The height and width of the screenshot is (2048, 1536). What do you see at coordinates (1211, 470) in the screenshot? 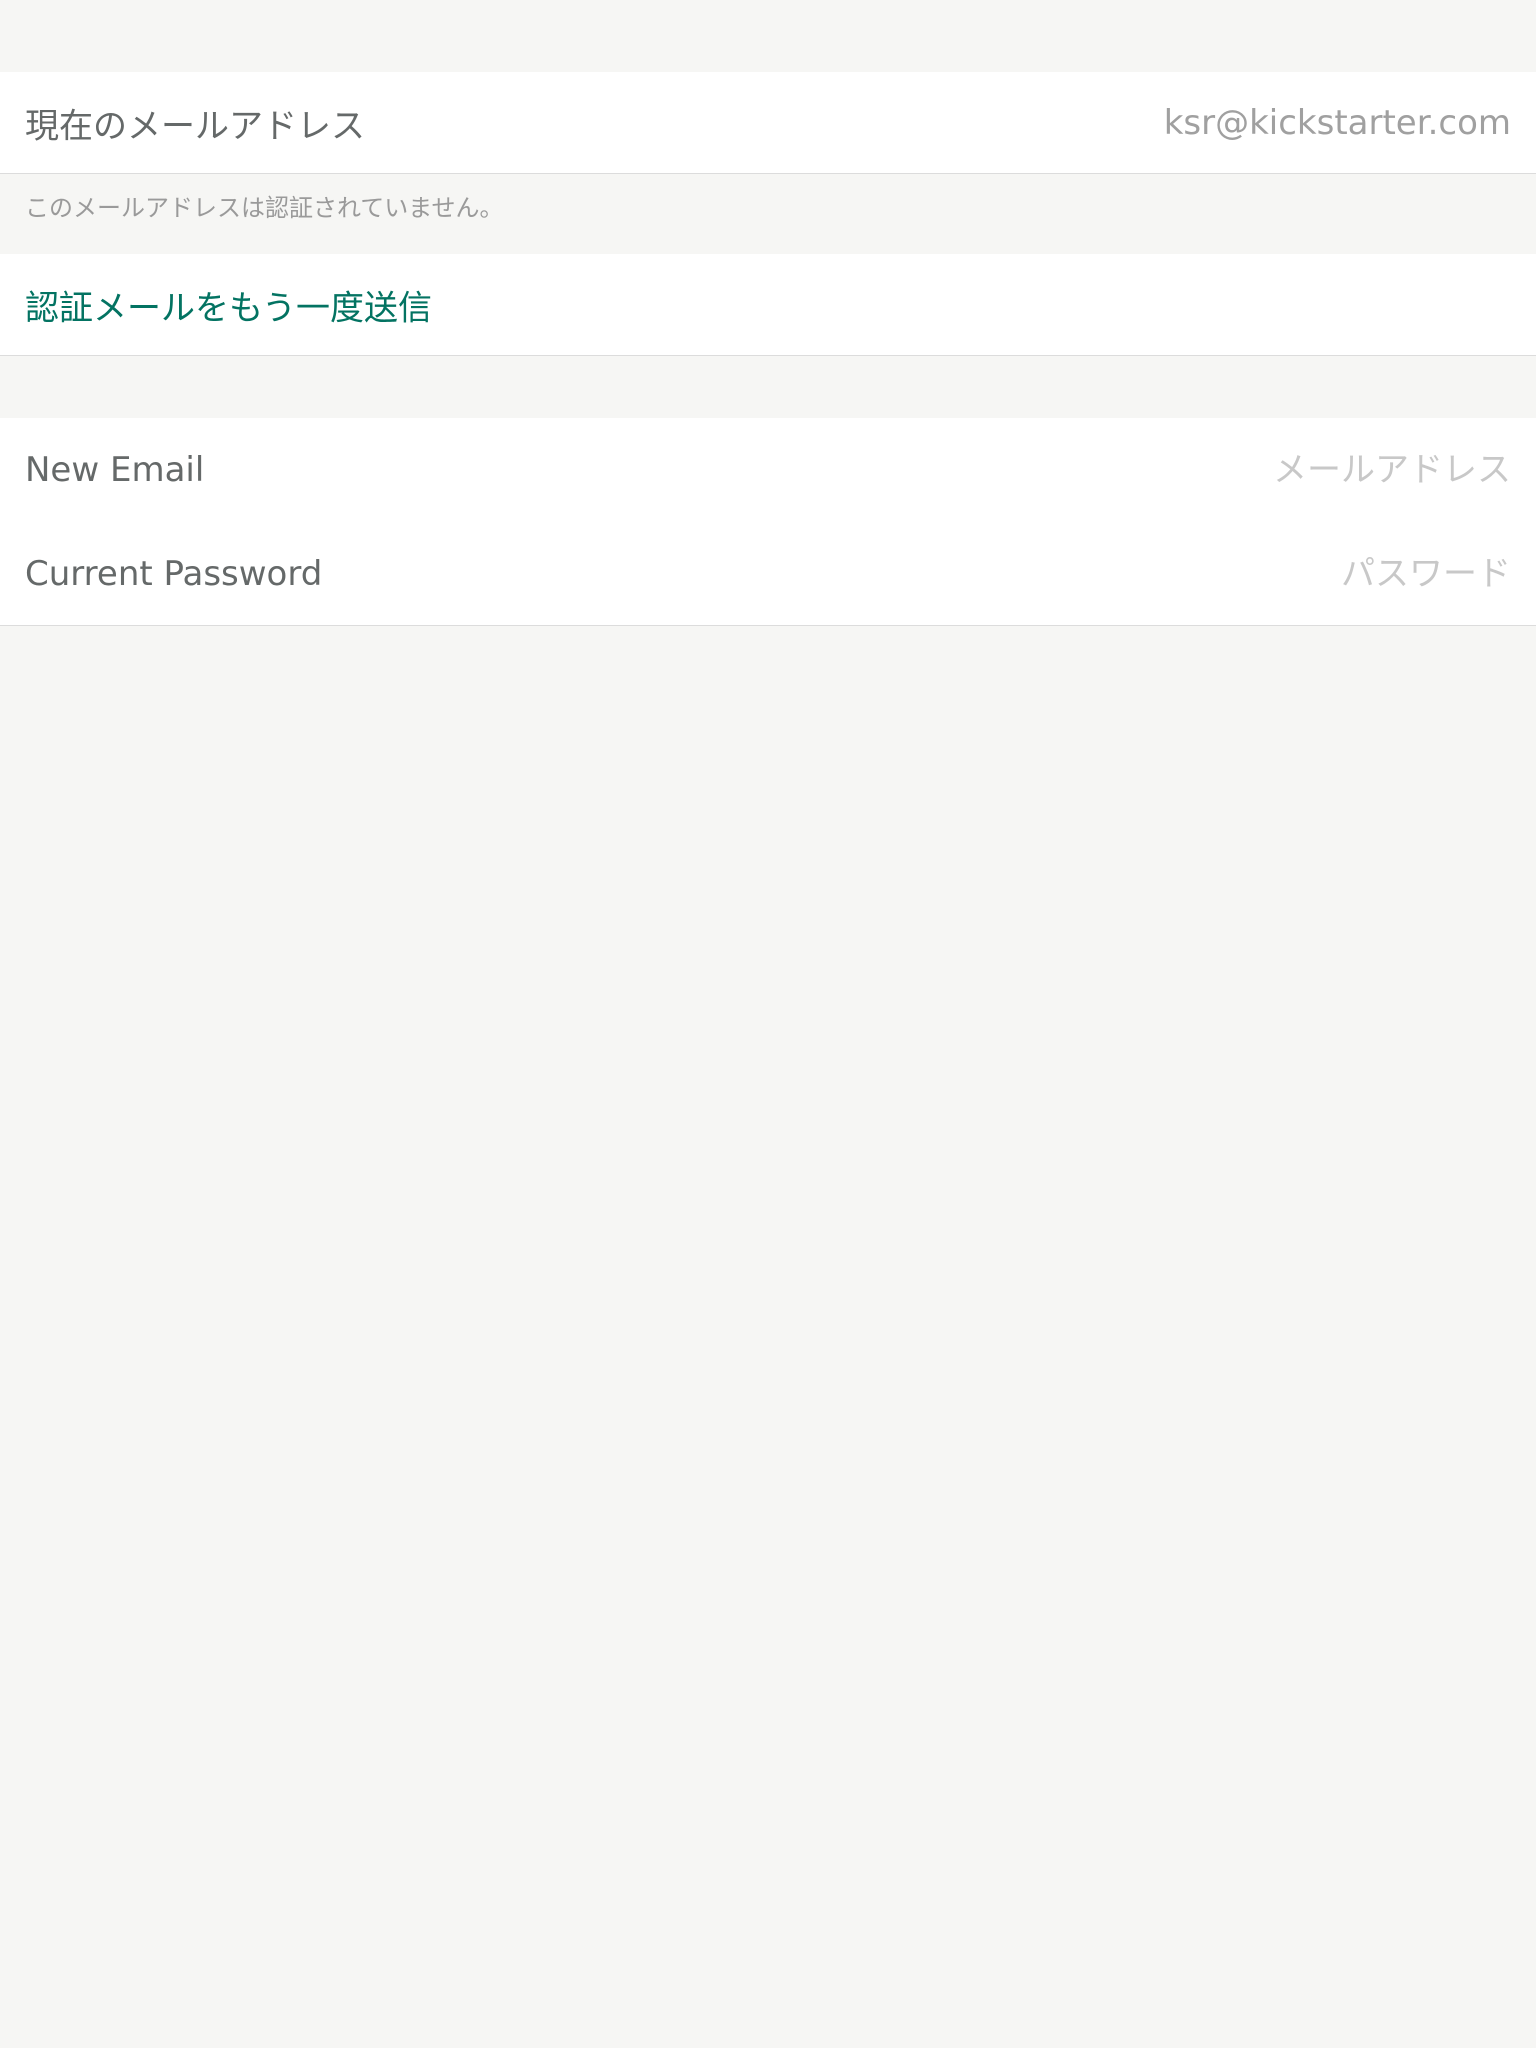
I see `new-email-input` at bounding box center [1211, 470].